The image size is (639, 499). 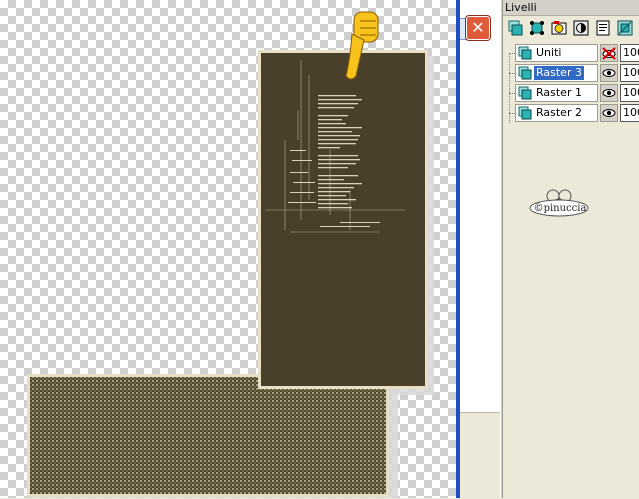 I want to click on eye-hidden-icon, so click(x=609, y=53).